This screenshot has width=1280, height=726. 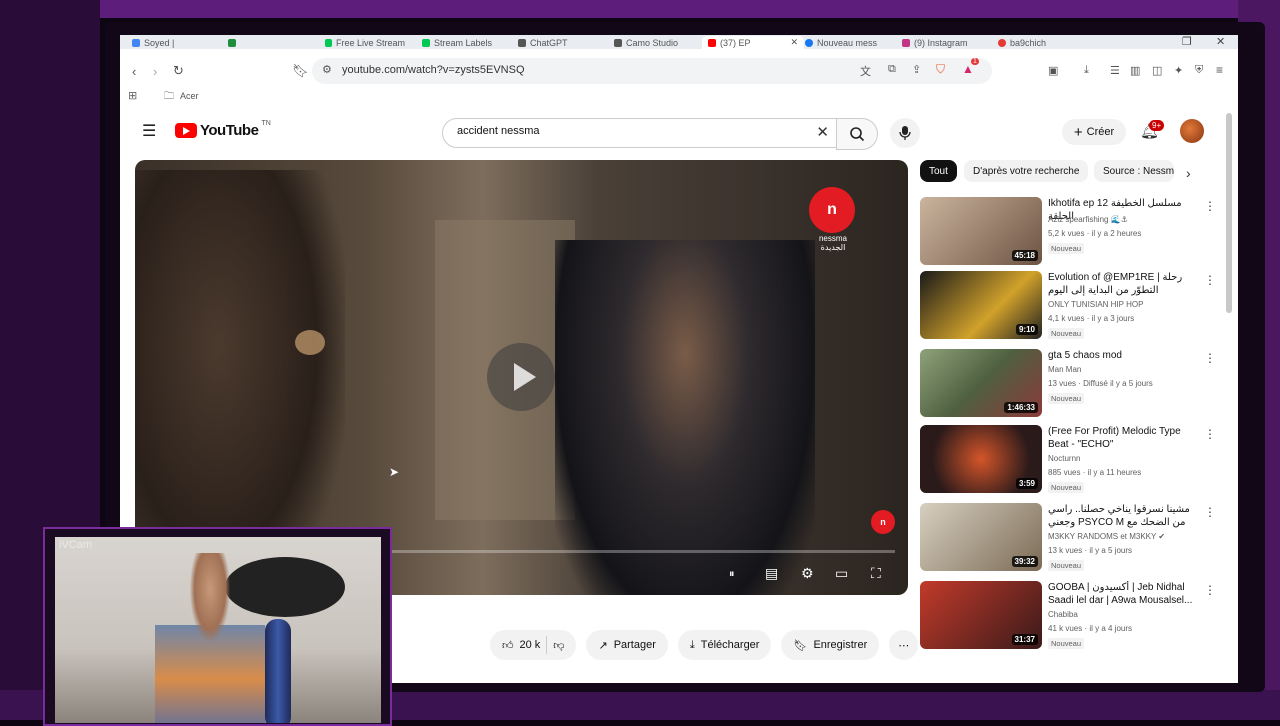 I want to click on chevron-right-icon: ›, so click(x=1188, y=173).